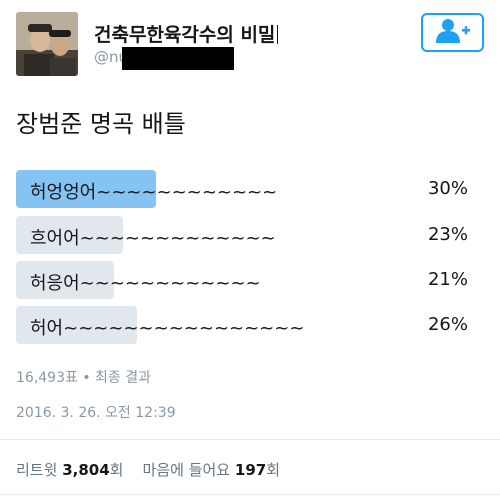 This screenshot has height=501, width=500. I want to click on poll-option-label: 허응어~~~~~~~~~~~~, so click(145, 283).